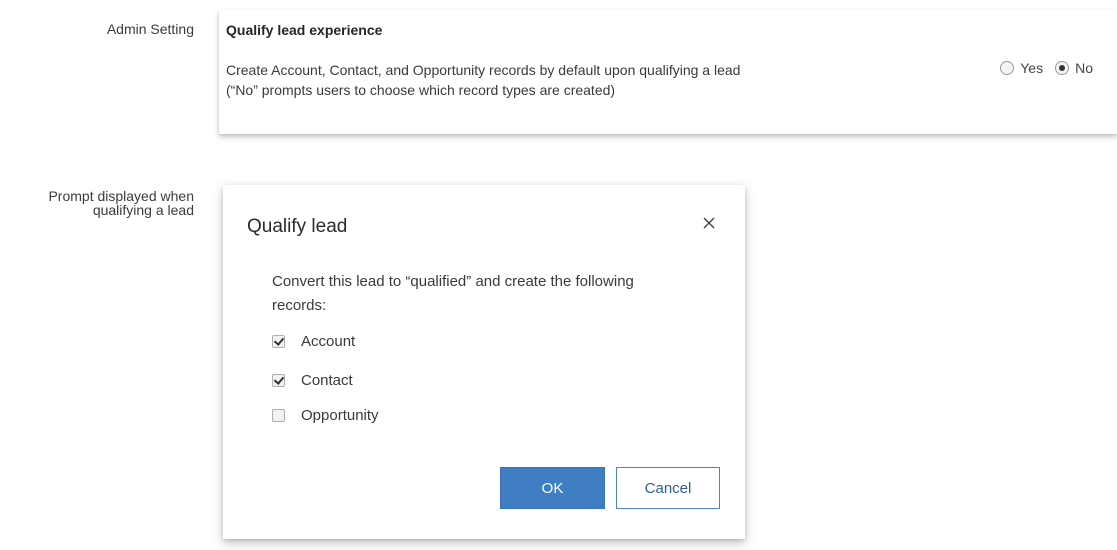  Describe the element at coordinates (1062, 68) in the screenshot. I see `radio-no-circle` at that location.